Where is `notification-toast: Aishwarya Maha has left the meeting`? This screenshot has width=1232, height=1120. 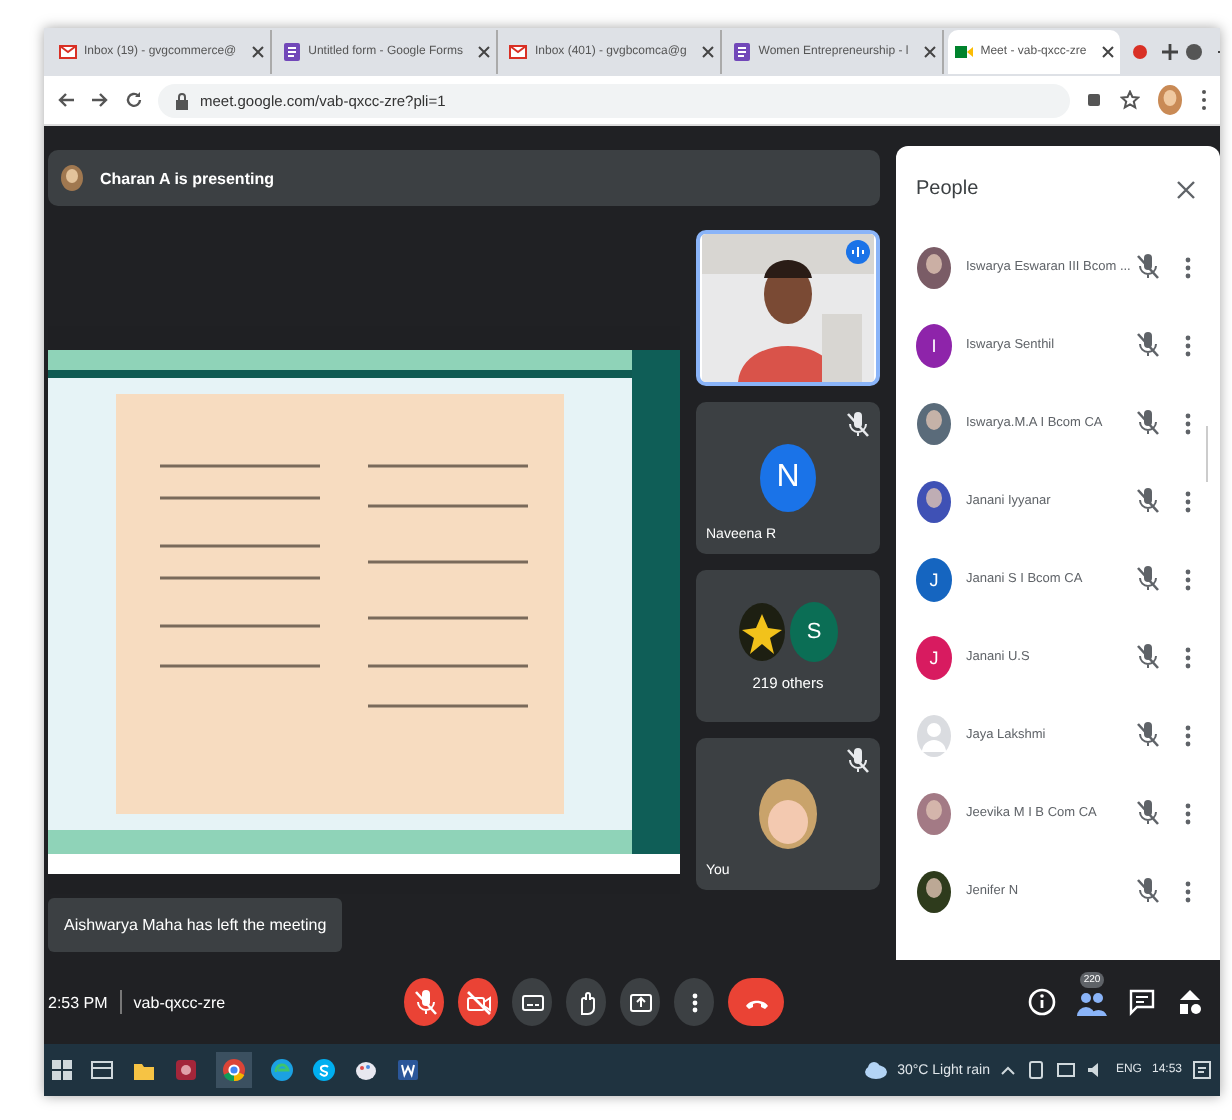 notification-toast: Aishwarya Maha has left the meeting is located at coordinates (195, 925).